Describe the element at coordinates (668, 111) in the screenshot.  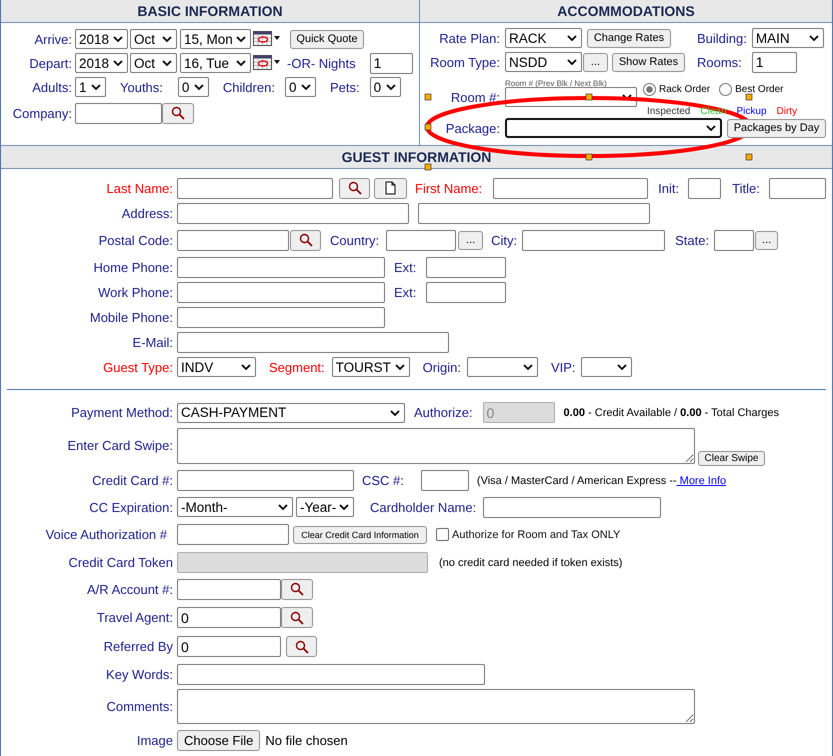
I see `room-status-legend-text: Inspected` at that location.